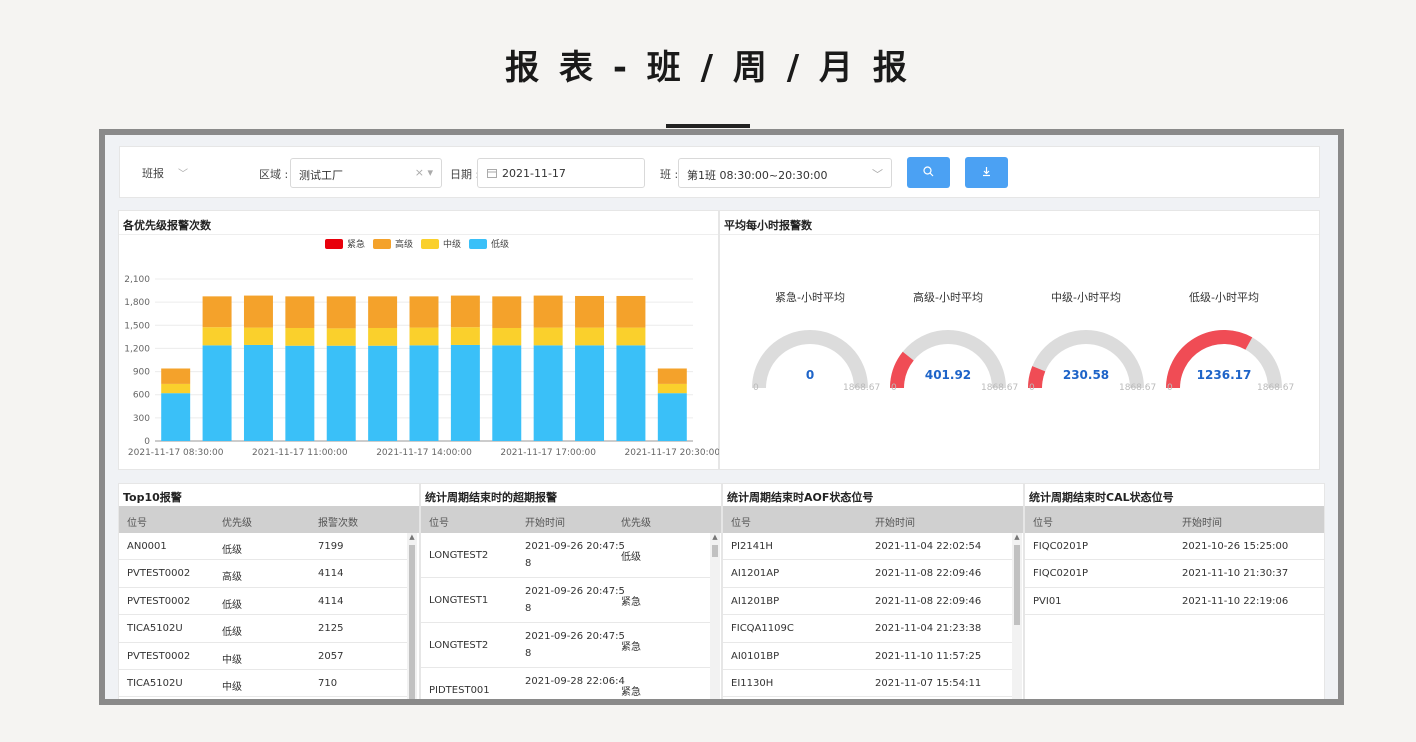 This screenshot has width=1416, height=742. Describe the element at coordinates (1174, 602) in the screenshot. I see `table-row: PVI01 2021-11-10 22:19:06` at that location.